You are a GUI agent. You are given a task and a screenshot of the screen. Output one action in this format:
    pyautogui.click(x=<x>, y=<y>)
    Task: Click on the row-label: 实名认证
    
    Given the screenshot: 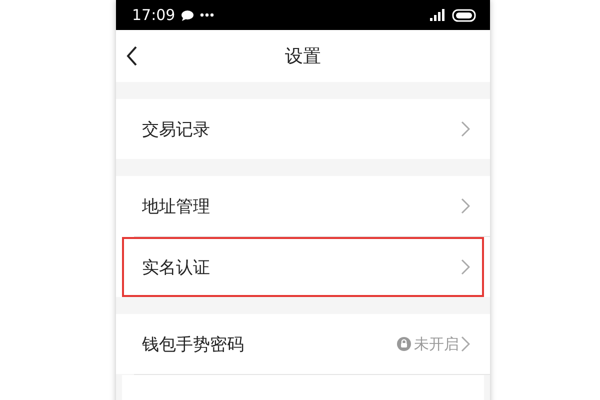 What is the action you would take?
    pyautogui.click(x=176, y=267)
    